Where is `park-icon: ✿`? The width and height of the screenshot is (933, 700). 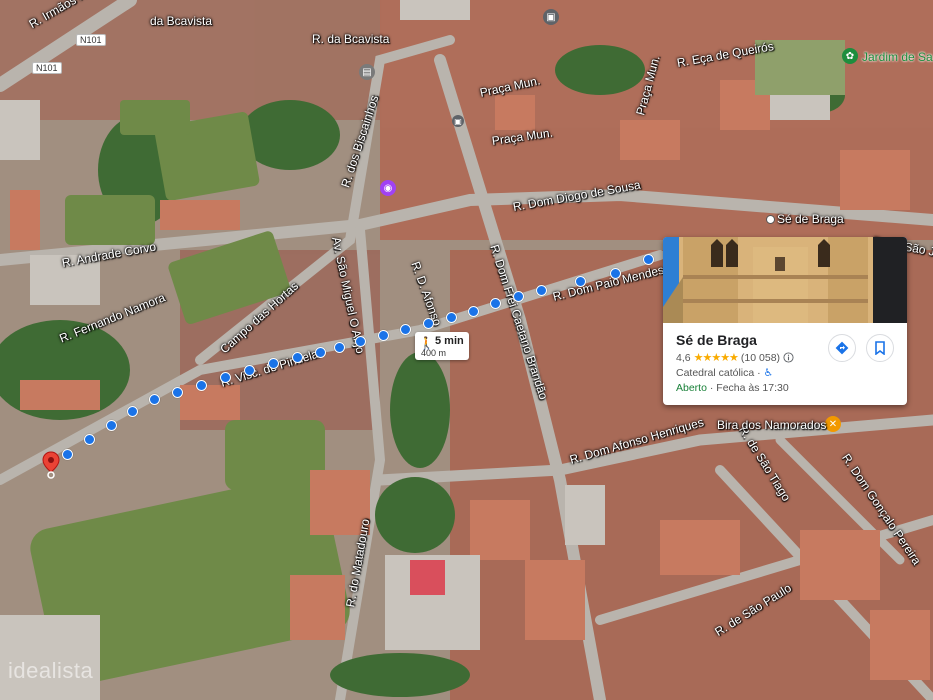 park-icon: ✿ is located at coordinates (850, 56).